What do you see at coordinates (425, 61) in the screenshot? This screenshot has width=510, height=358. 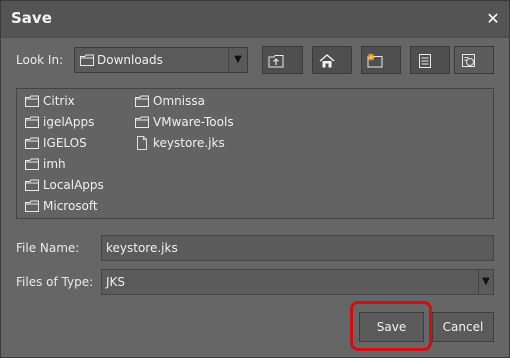 I see `list-view-icon` at bounding box center [425, 61].